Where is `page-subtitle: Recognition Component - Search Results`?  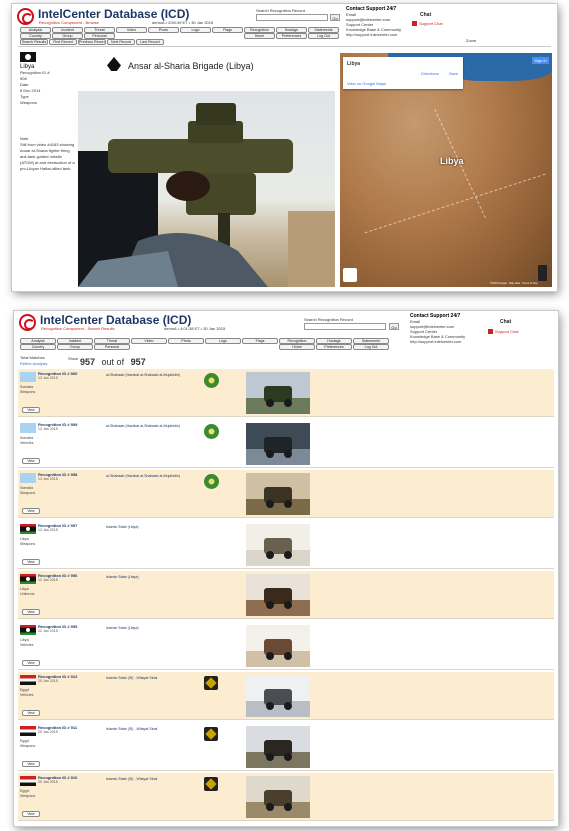
page-subtitle: Recognition Component - Search Results is located at coordinates (78, 328).